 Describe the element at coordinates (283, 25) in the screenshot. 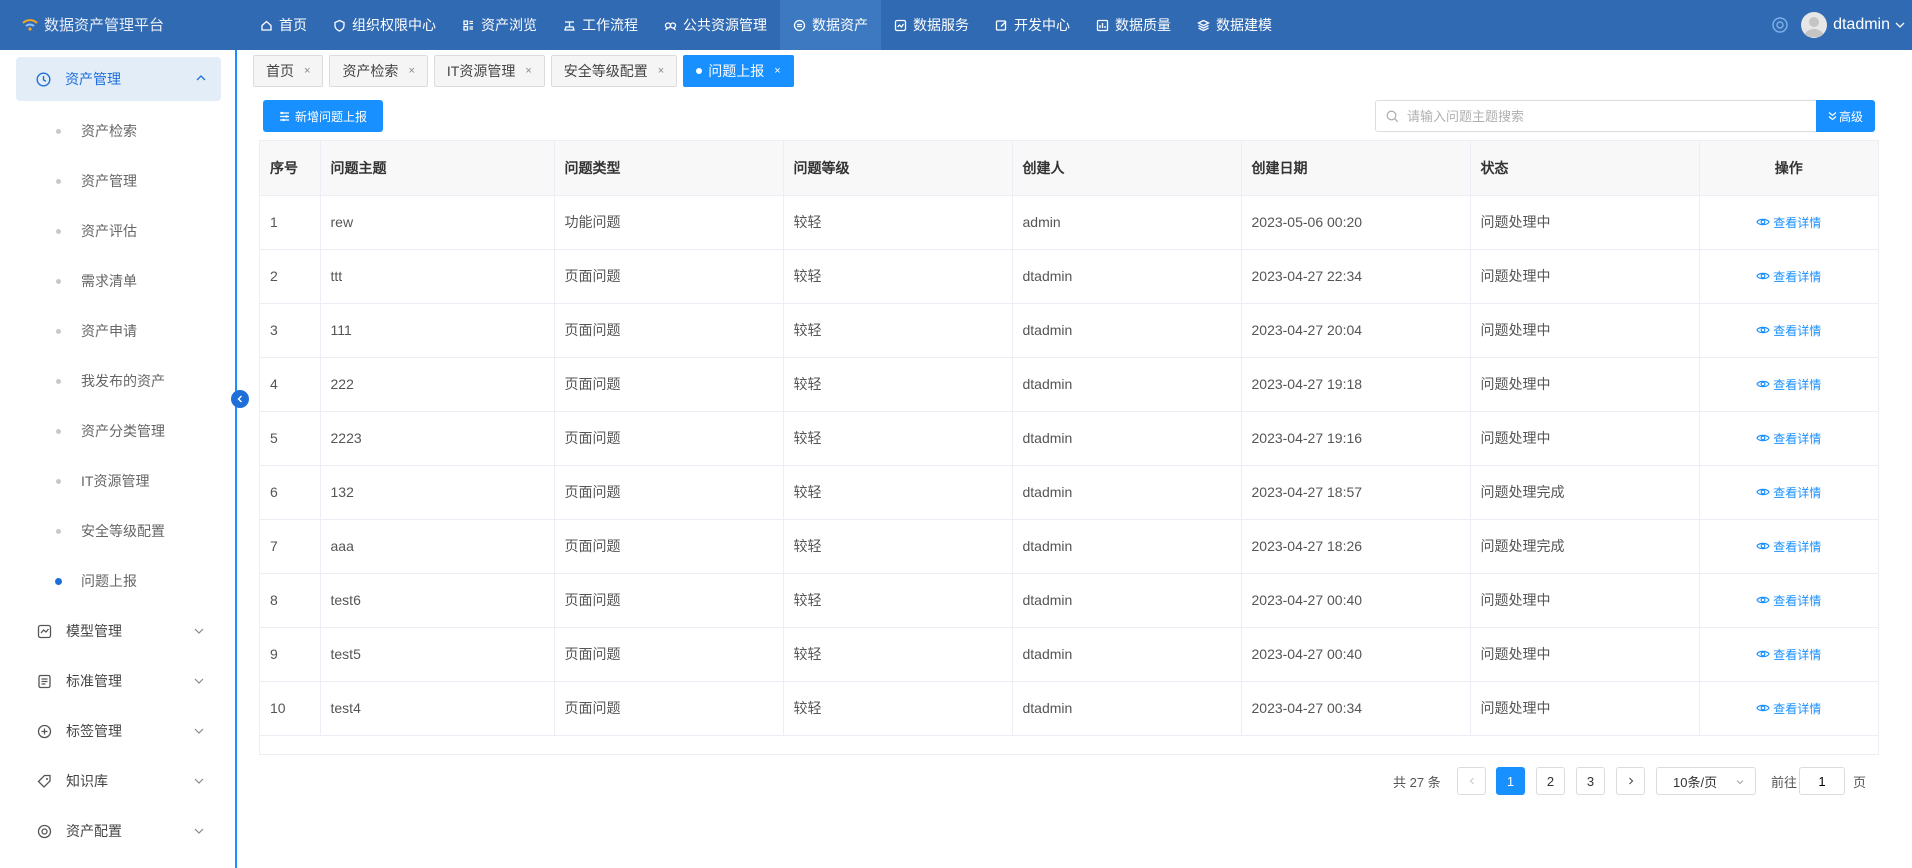

I see `nav-item-0: 首页` at that location.